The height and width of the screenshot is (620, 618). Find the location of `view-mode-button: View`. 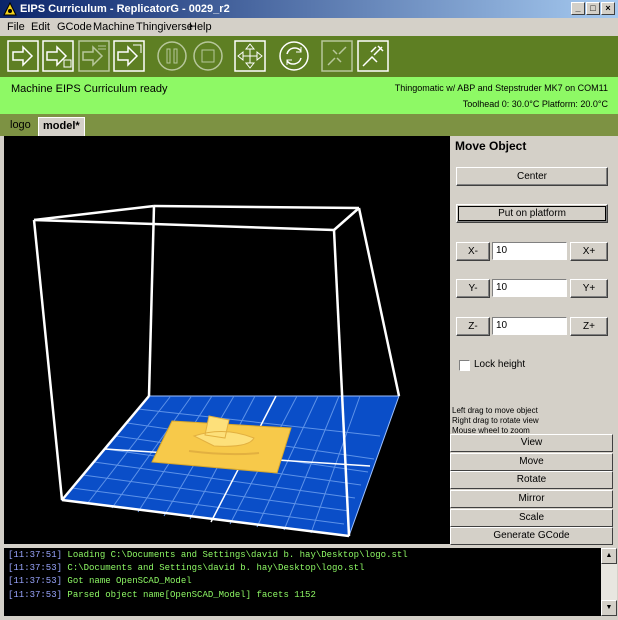

view-mode-button: View is located at coordinates (531, 443).